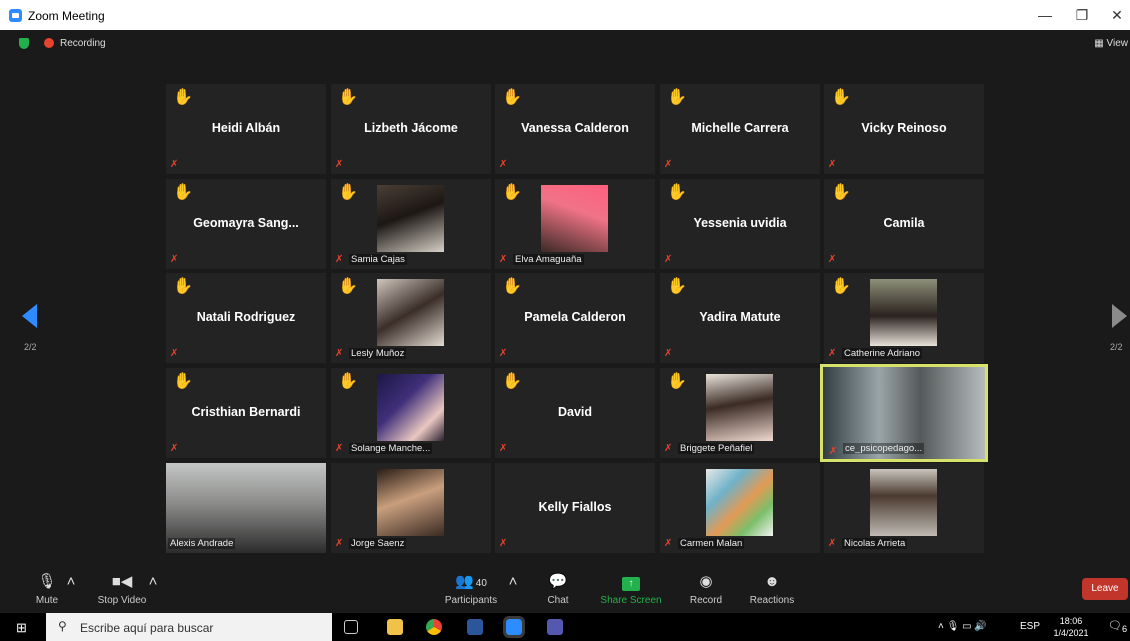 This screenshot has width=1130, height=641. Describe the element at coordinates (395, 627) in the screenshot. I see `file-explorer-icon` at that location.